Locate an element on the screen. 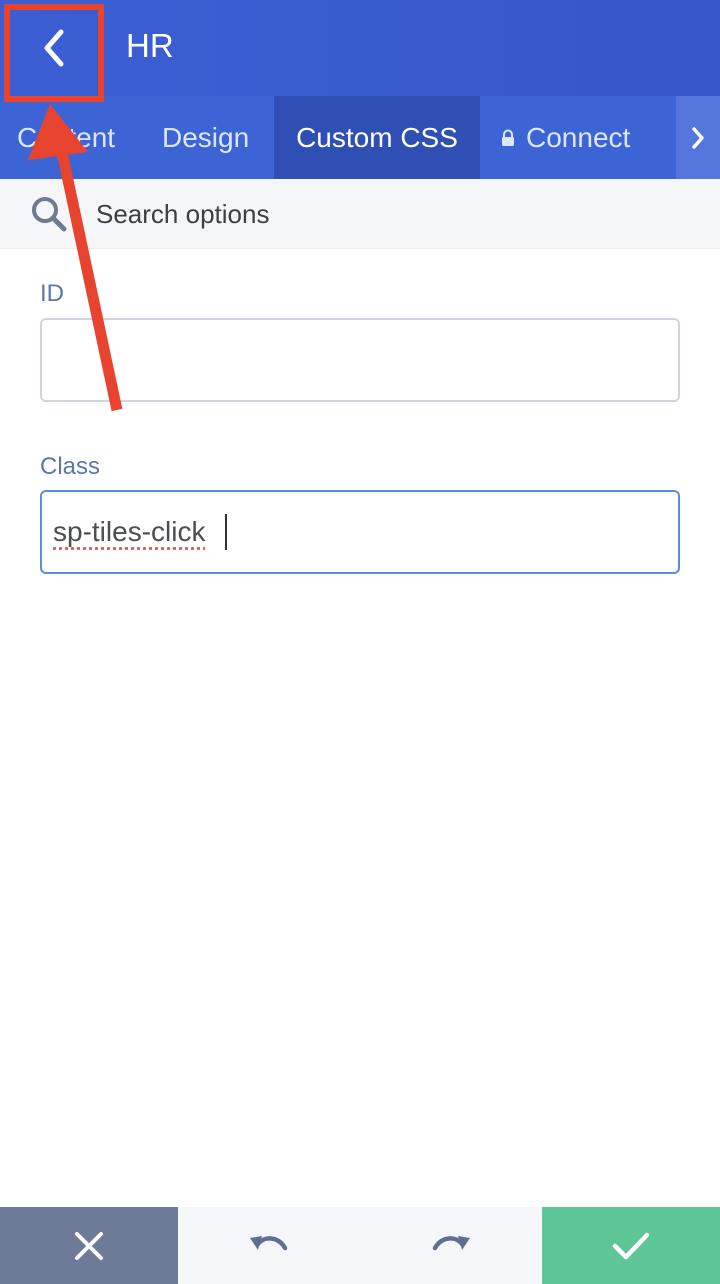  tab-content: Content is located at coordinates (66, 137).